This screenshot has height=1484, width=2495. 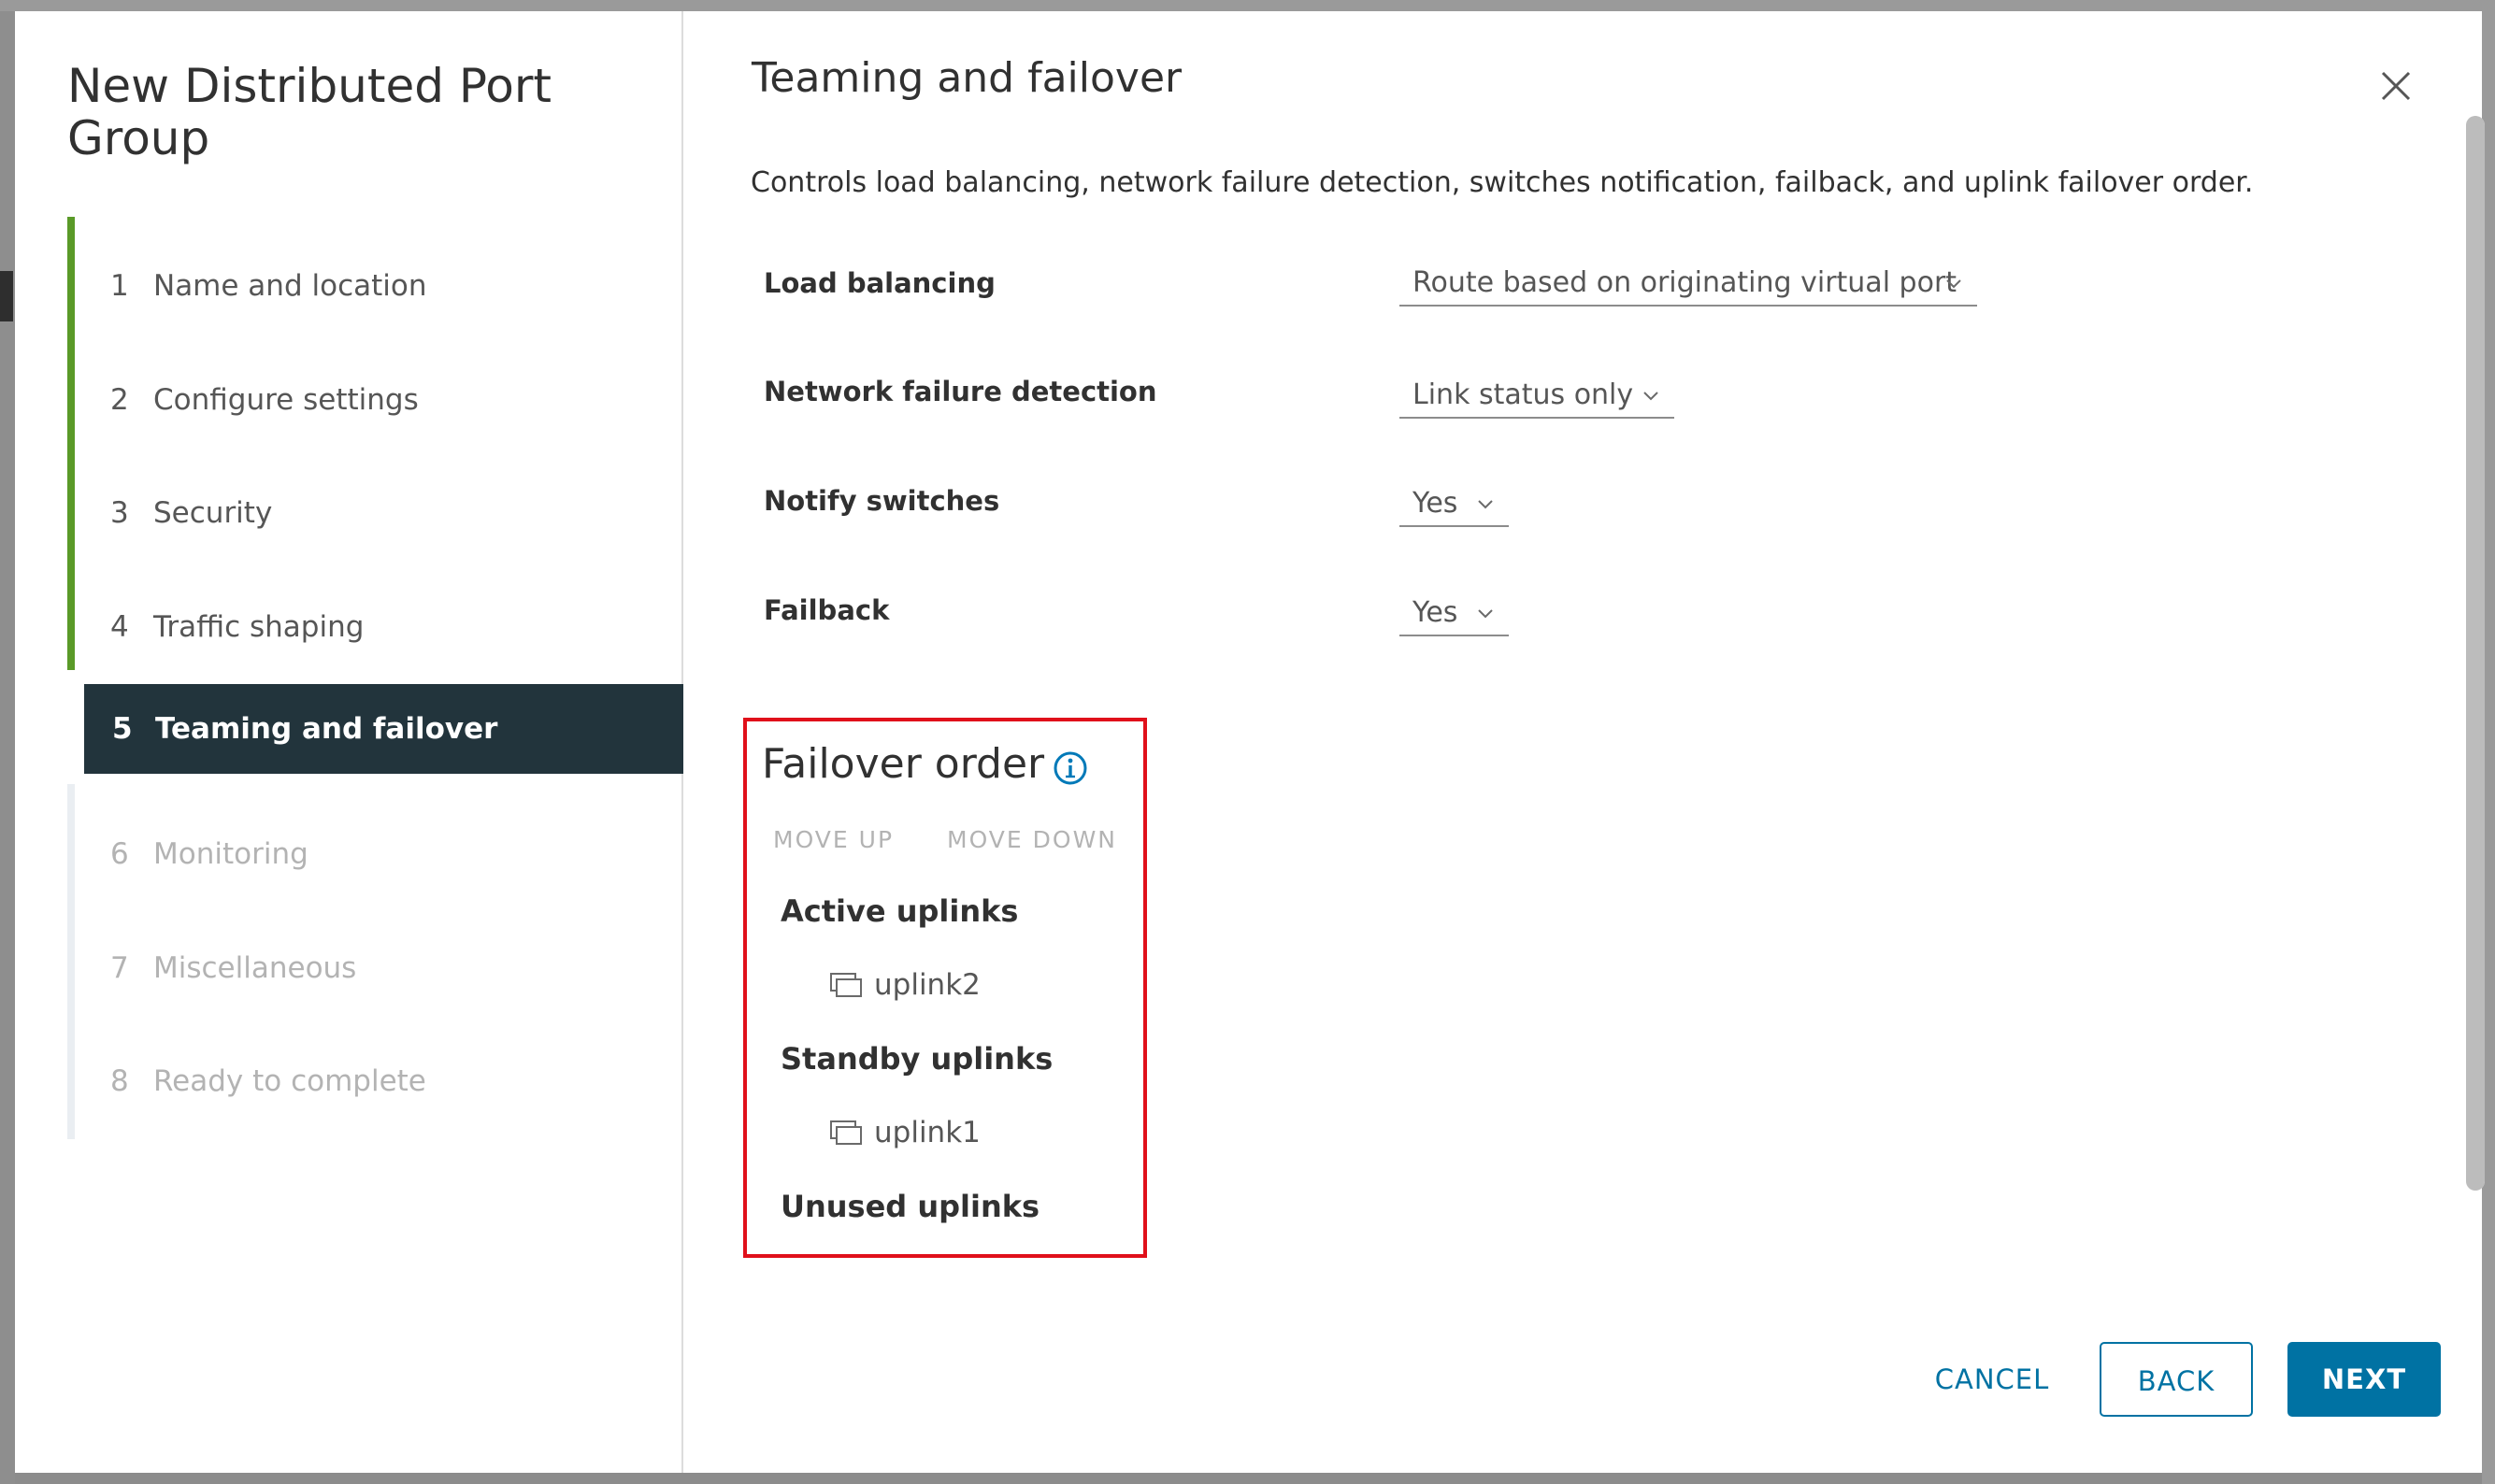 I want to click on page-title: Teaming and failover, so click(x=967, y=78).